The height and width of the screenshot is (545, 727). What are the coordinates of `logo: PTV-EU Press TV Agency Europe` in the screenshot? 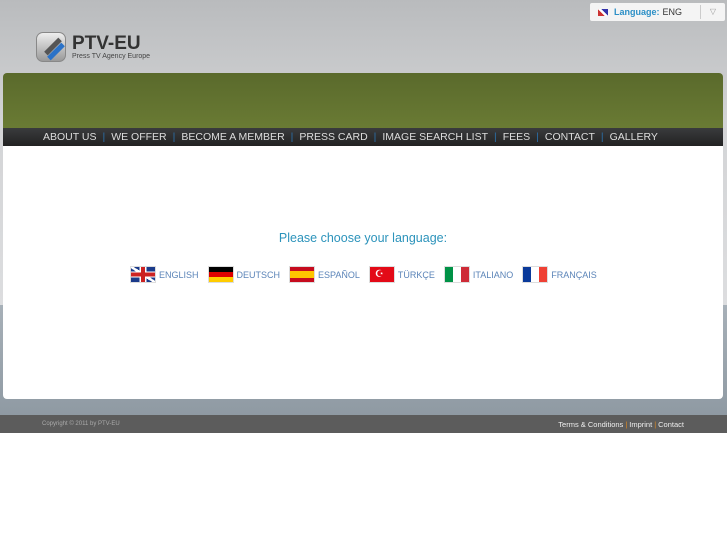 It's located at (93, 47).